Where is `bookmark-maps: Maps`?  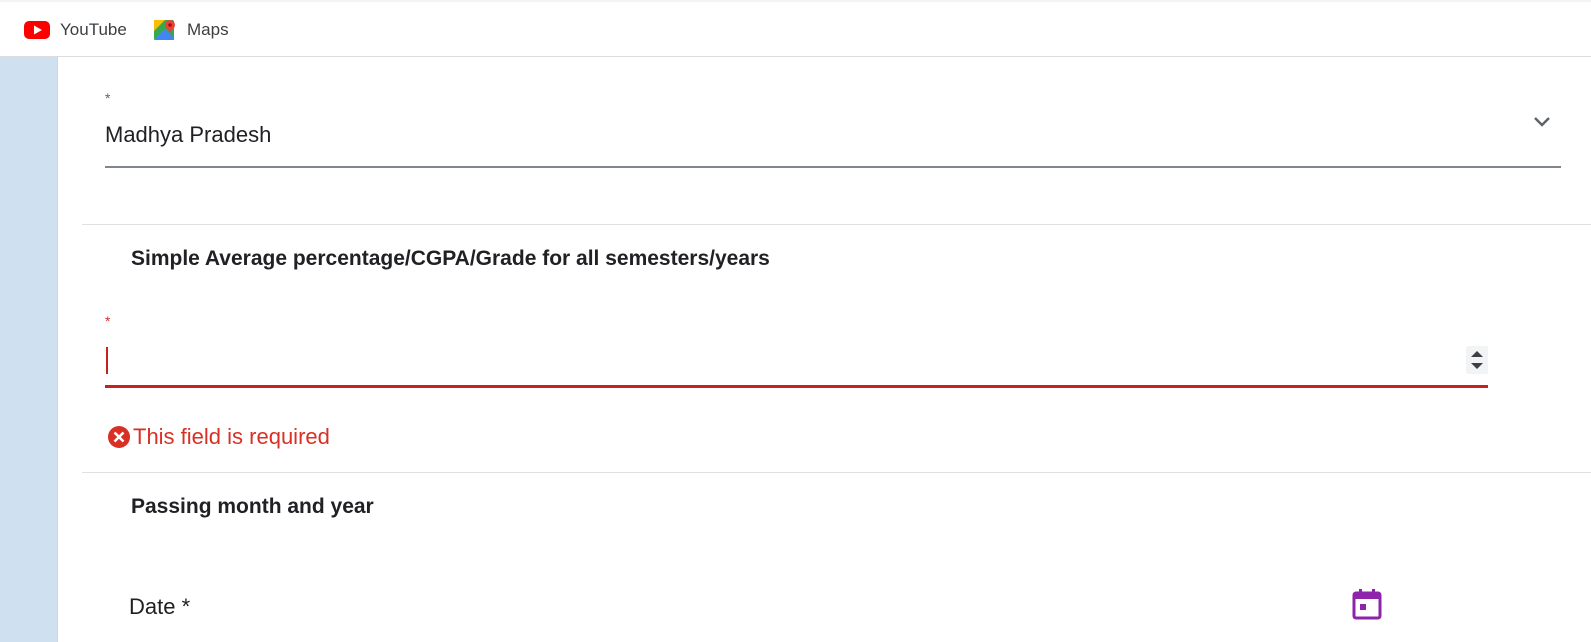
bookmark-maps: Maps is located at coordinates (191, 30).